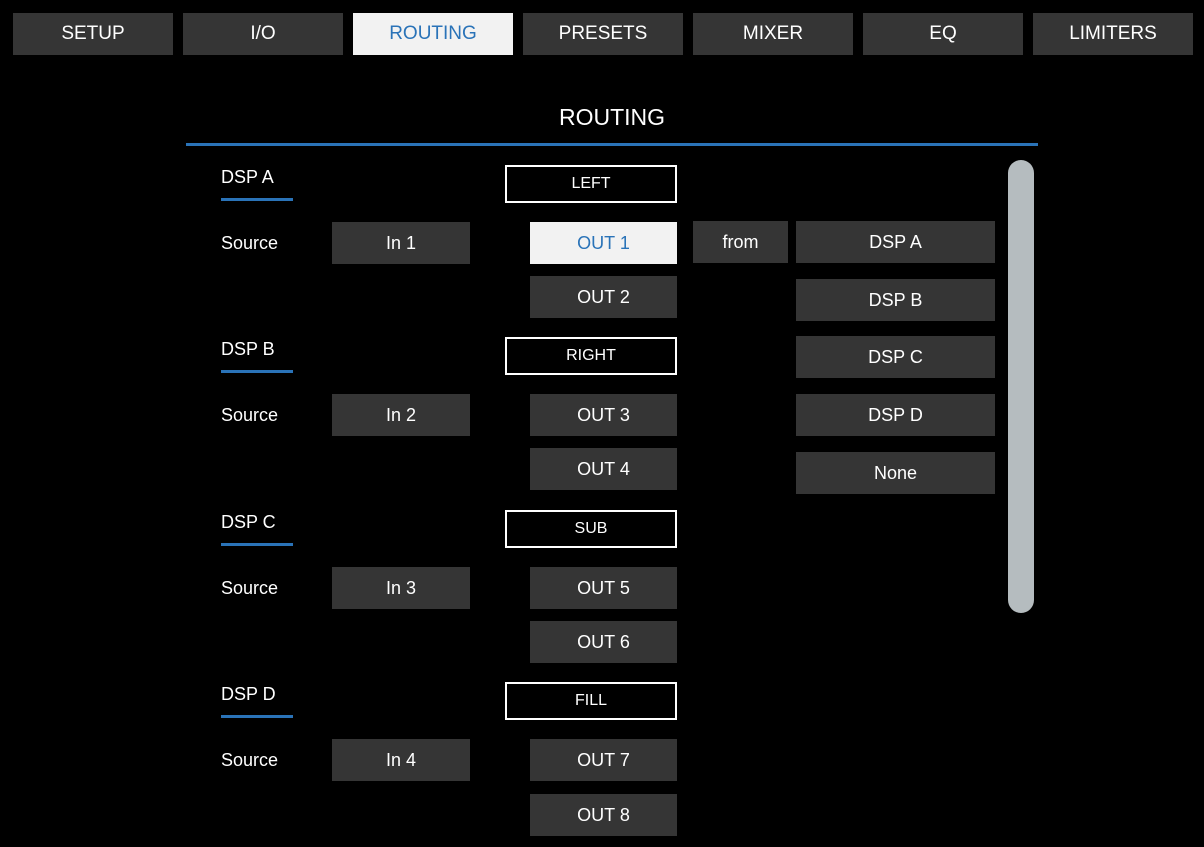 This screenshot has height=847, width=1204. I want to click on dsp-b-underline, so click(257, 371).